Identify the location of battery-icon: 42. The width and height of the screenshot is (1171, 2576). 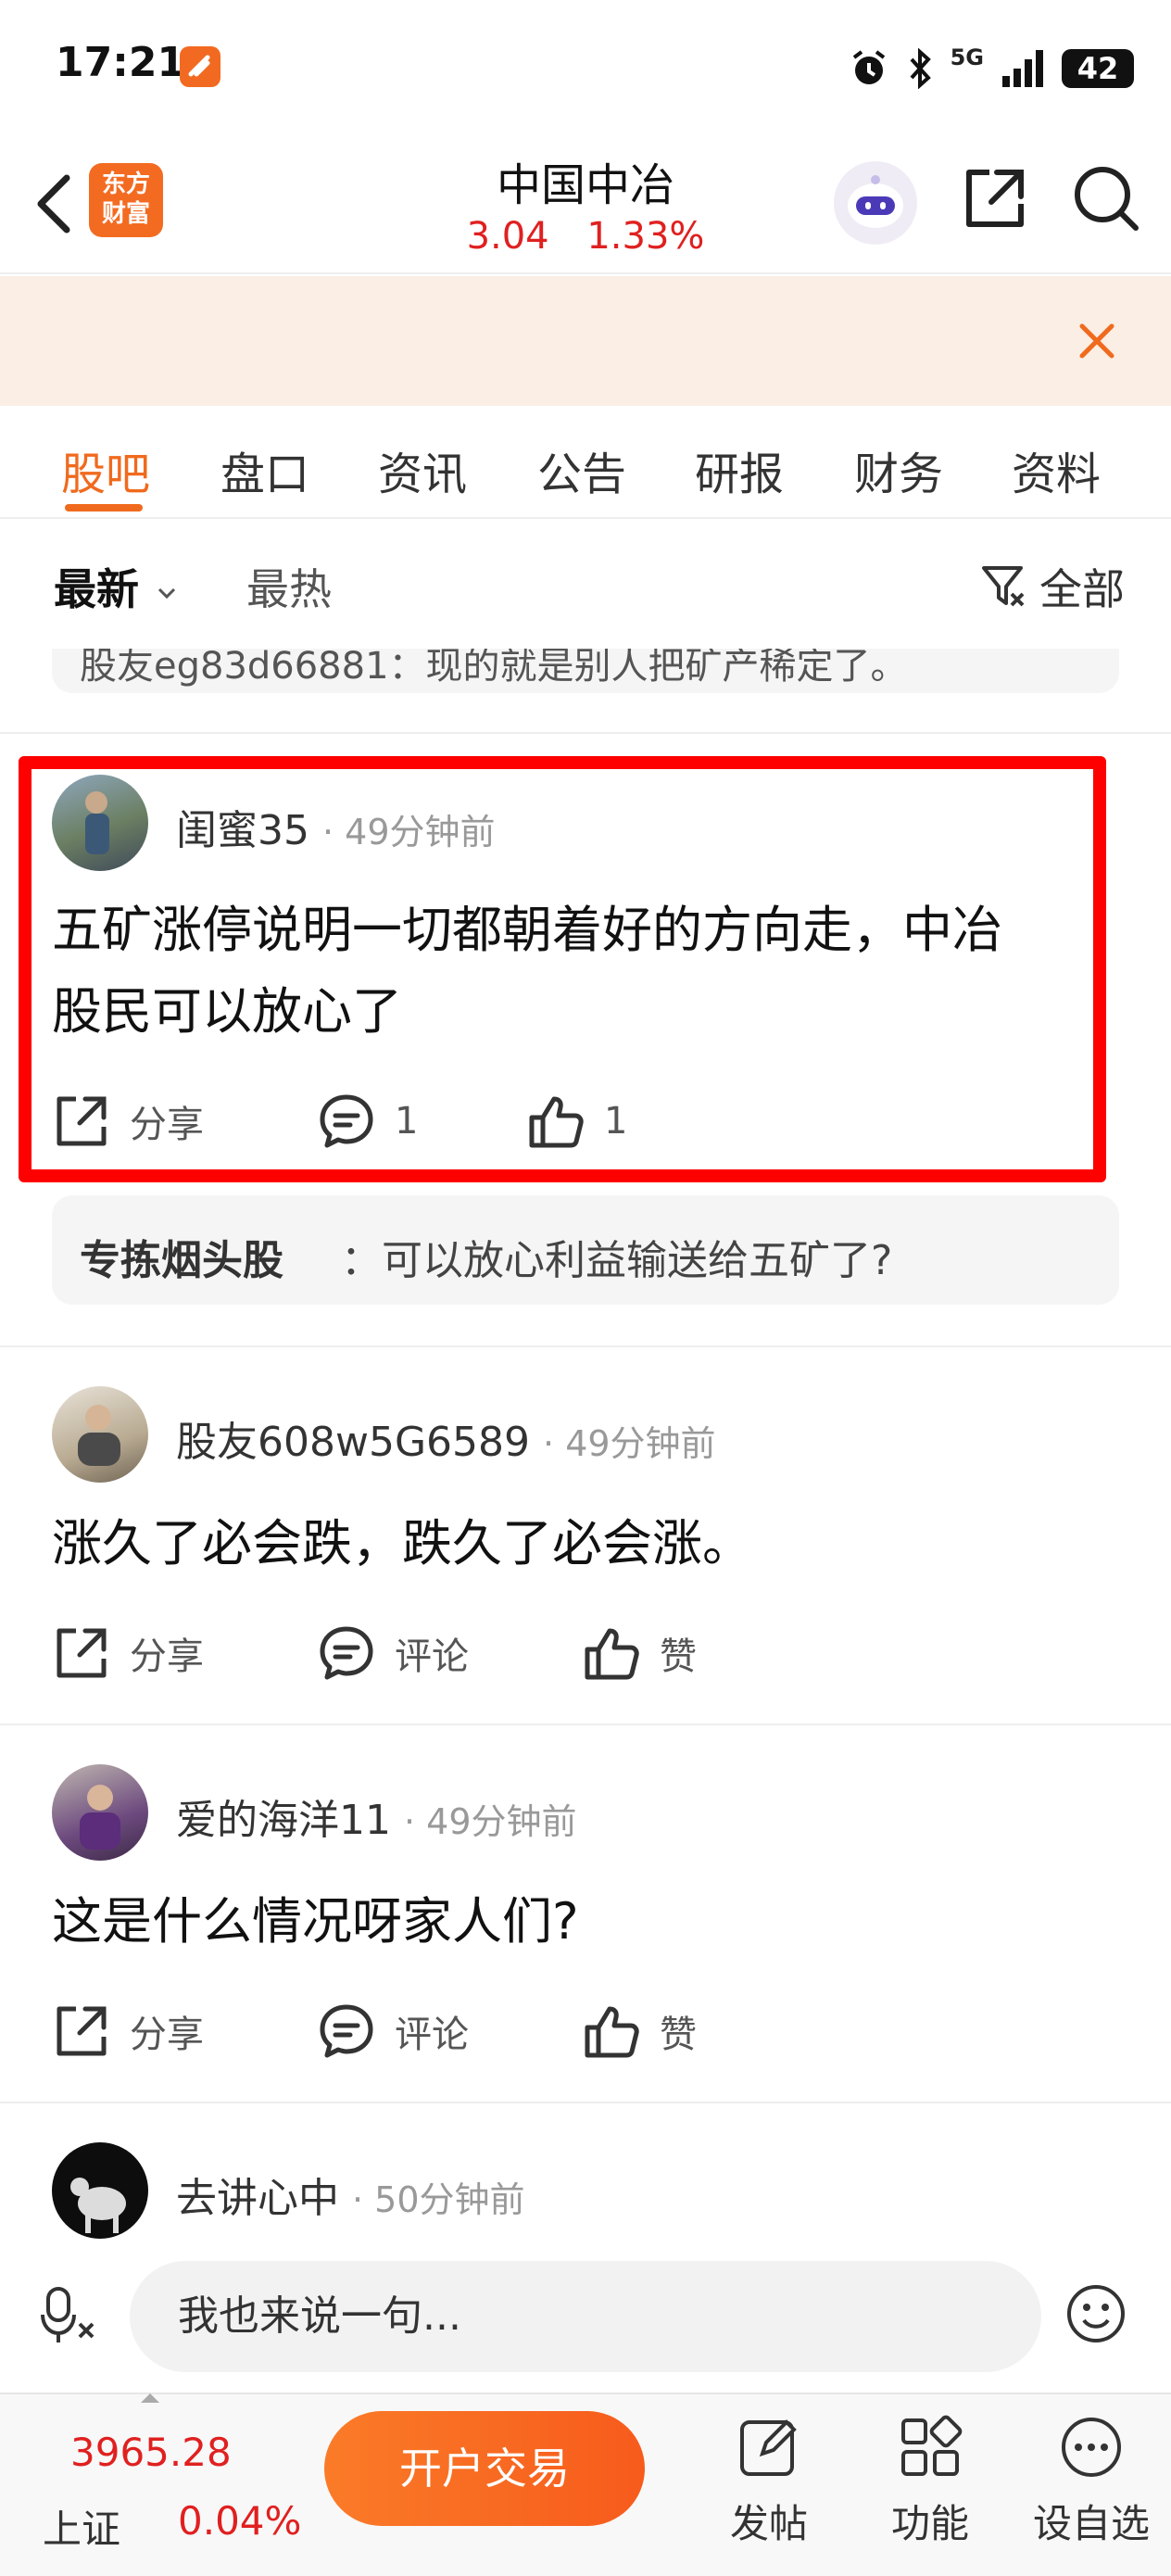
(1098, 68).